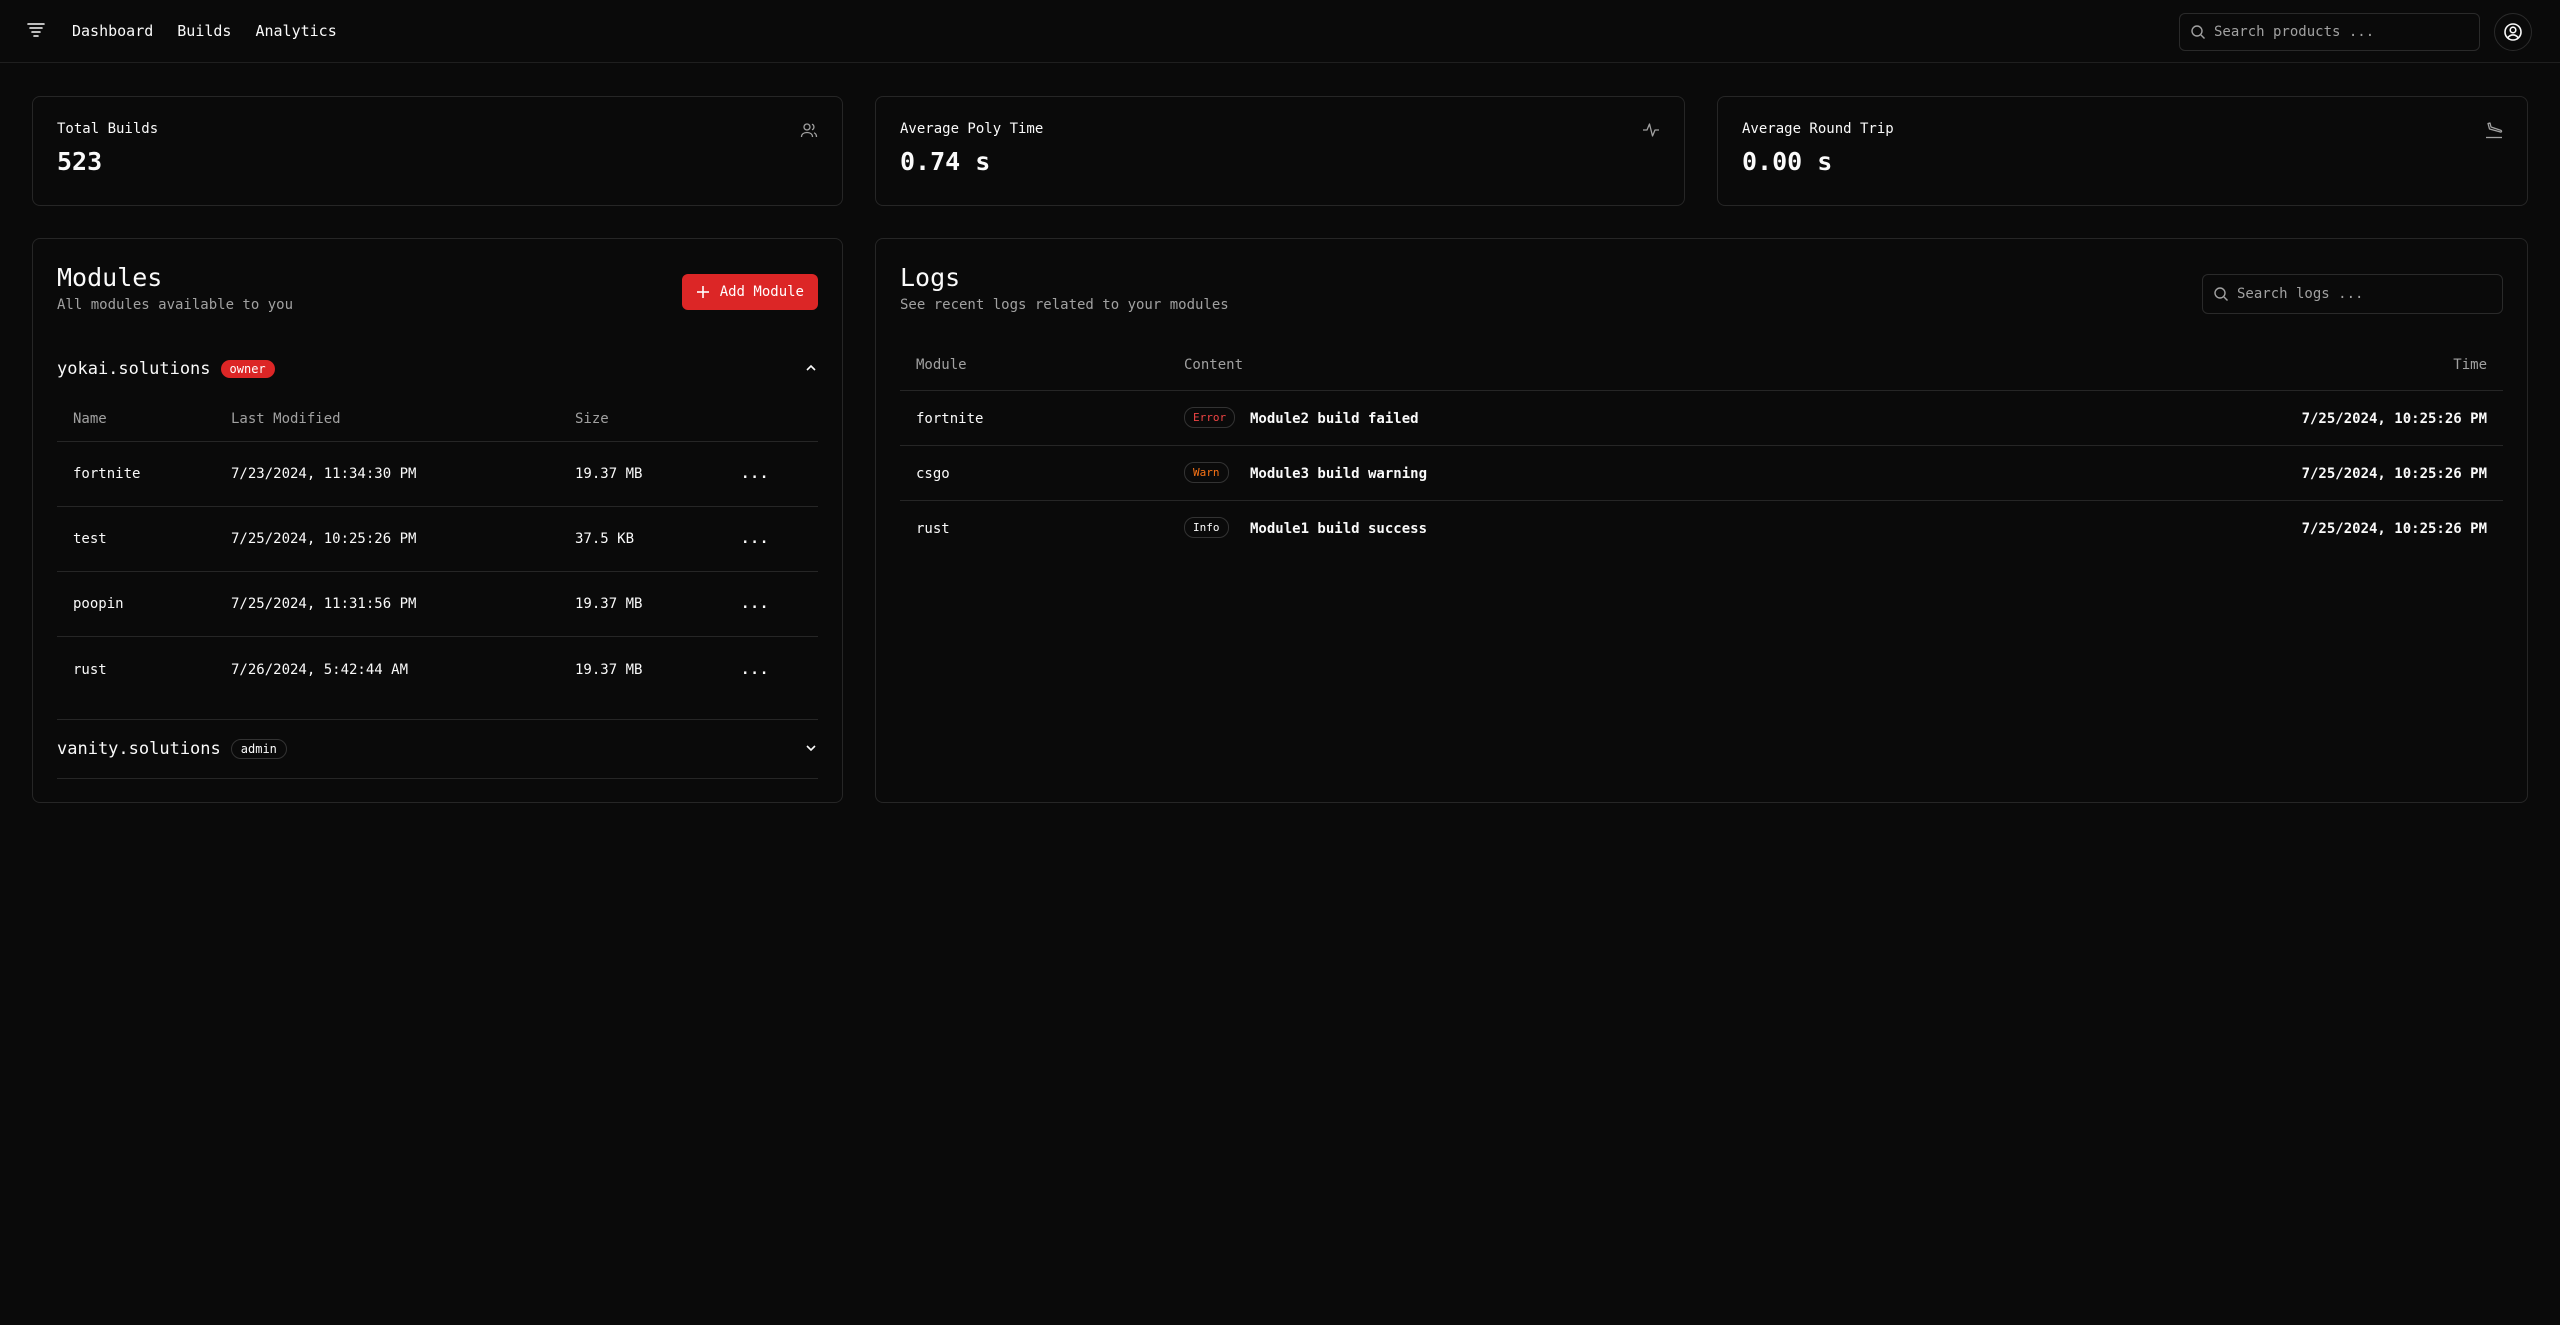 The height and width of the screenshot is (1325, 2560). What do you see at coordinates (286, 418) in the screenshot?
I see `column-header-last-modified: Last Modified` at bounding box center [286, 418].